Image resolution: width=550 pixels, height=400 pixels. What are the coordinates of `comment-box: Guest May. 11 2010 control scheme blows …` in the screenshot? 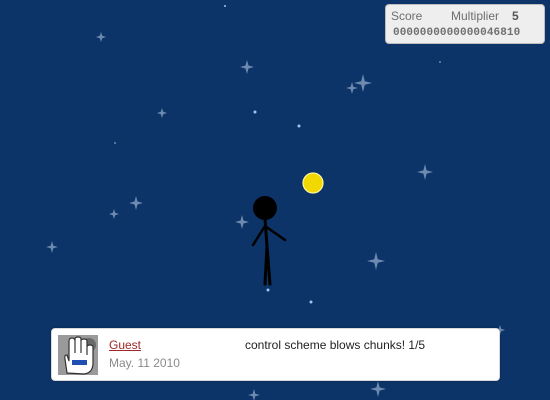 It's located at (275, 354).